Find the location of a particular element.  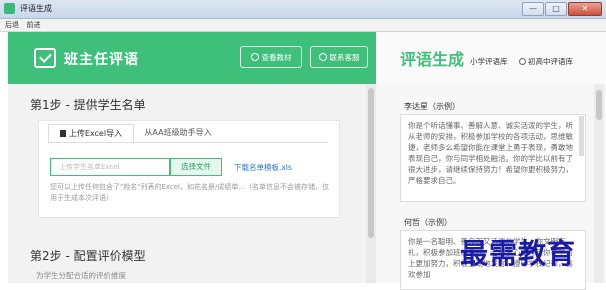

refresh-circle-icon is located at coordinates (322, 57).